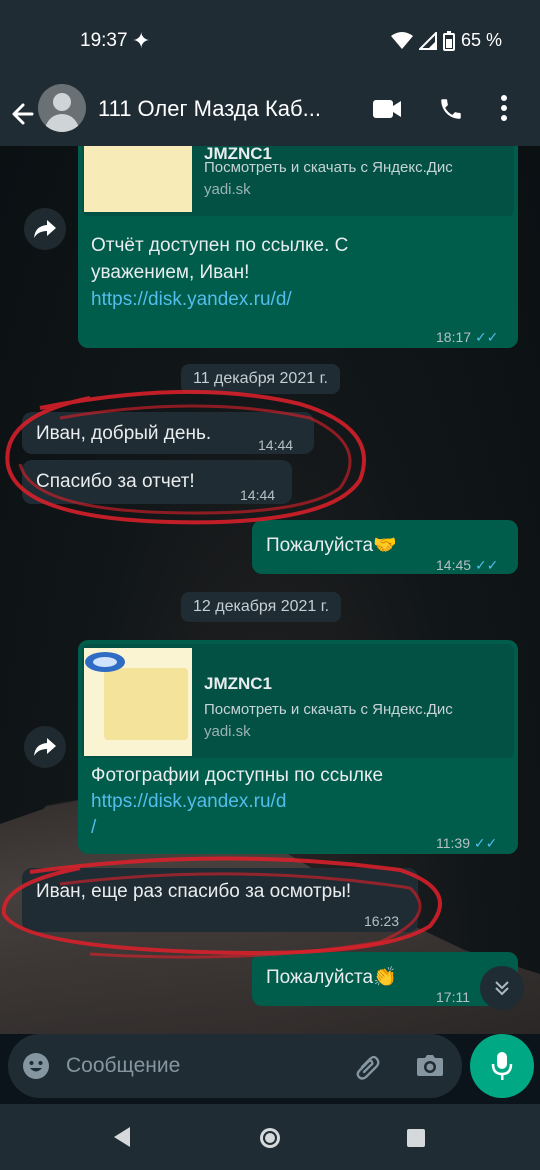 This screenshot has height=1170, width=540. Describe the element at coordinates (122, 1137) in the screenshot. I see `nav-back-icon` at that location.